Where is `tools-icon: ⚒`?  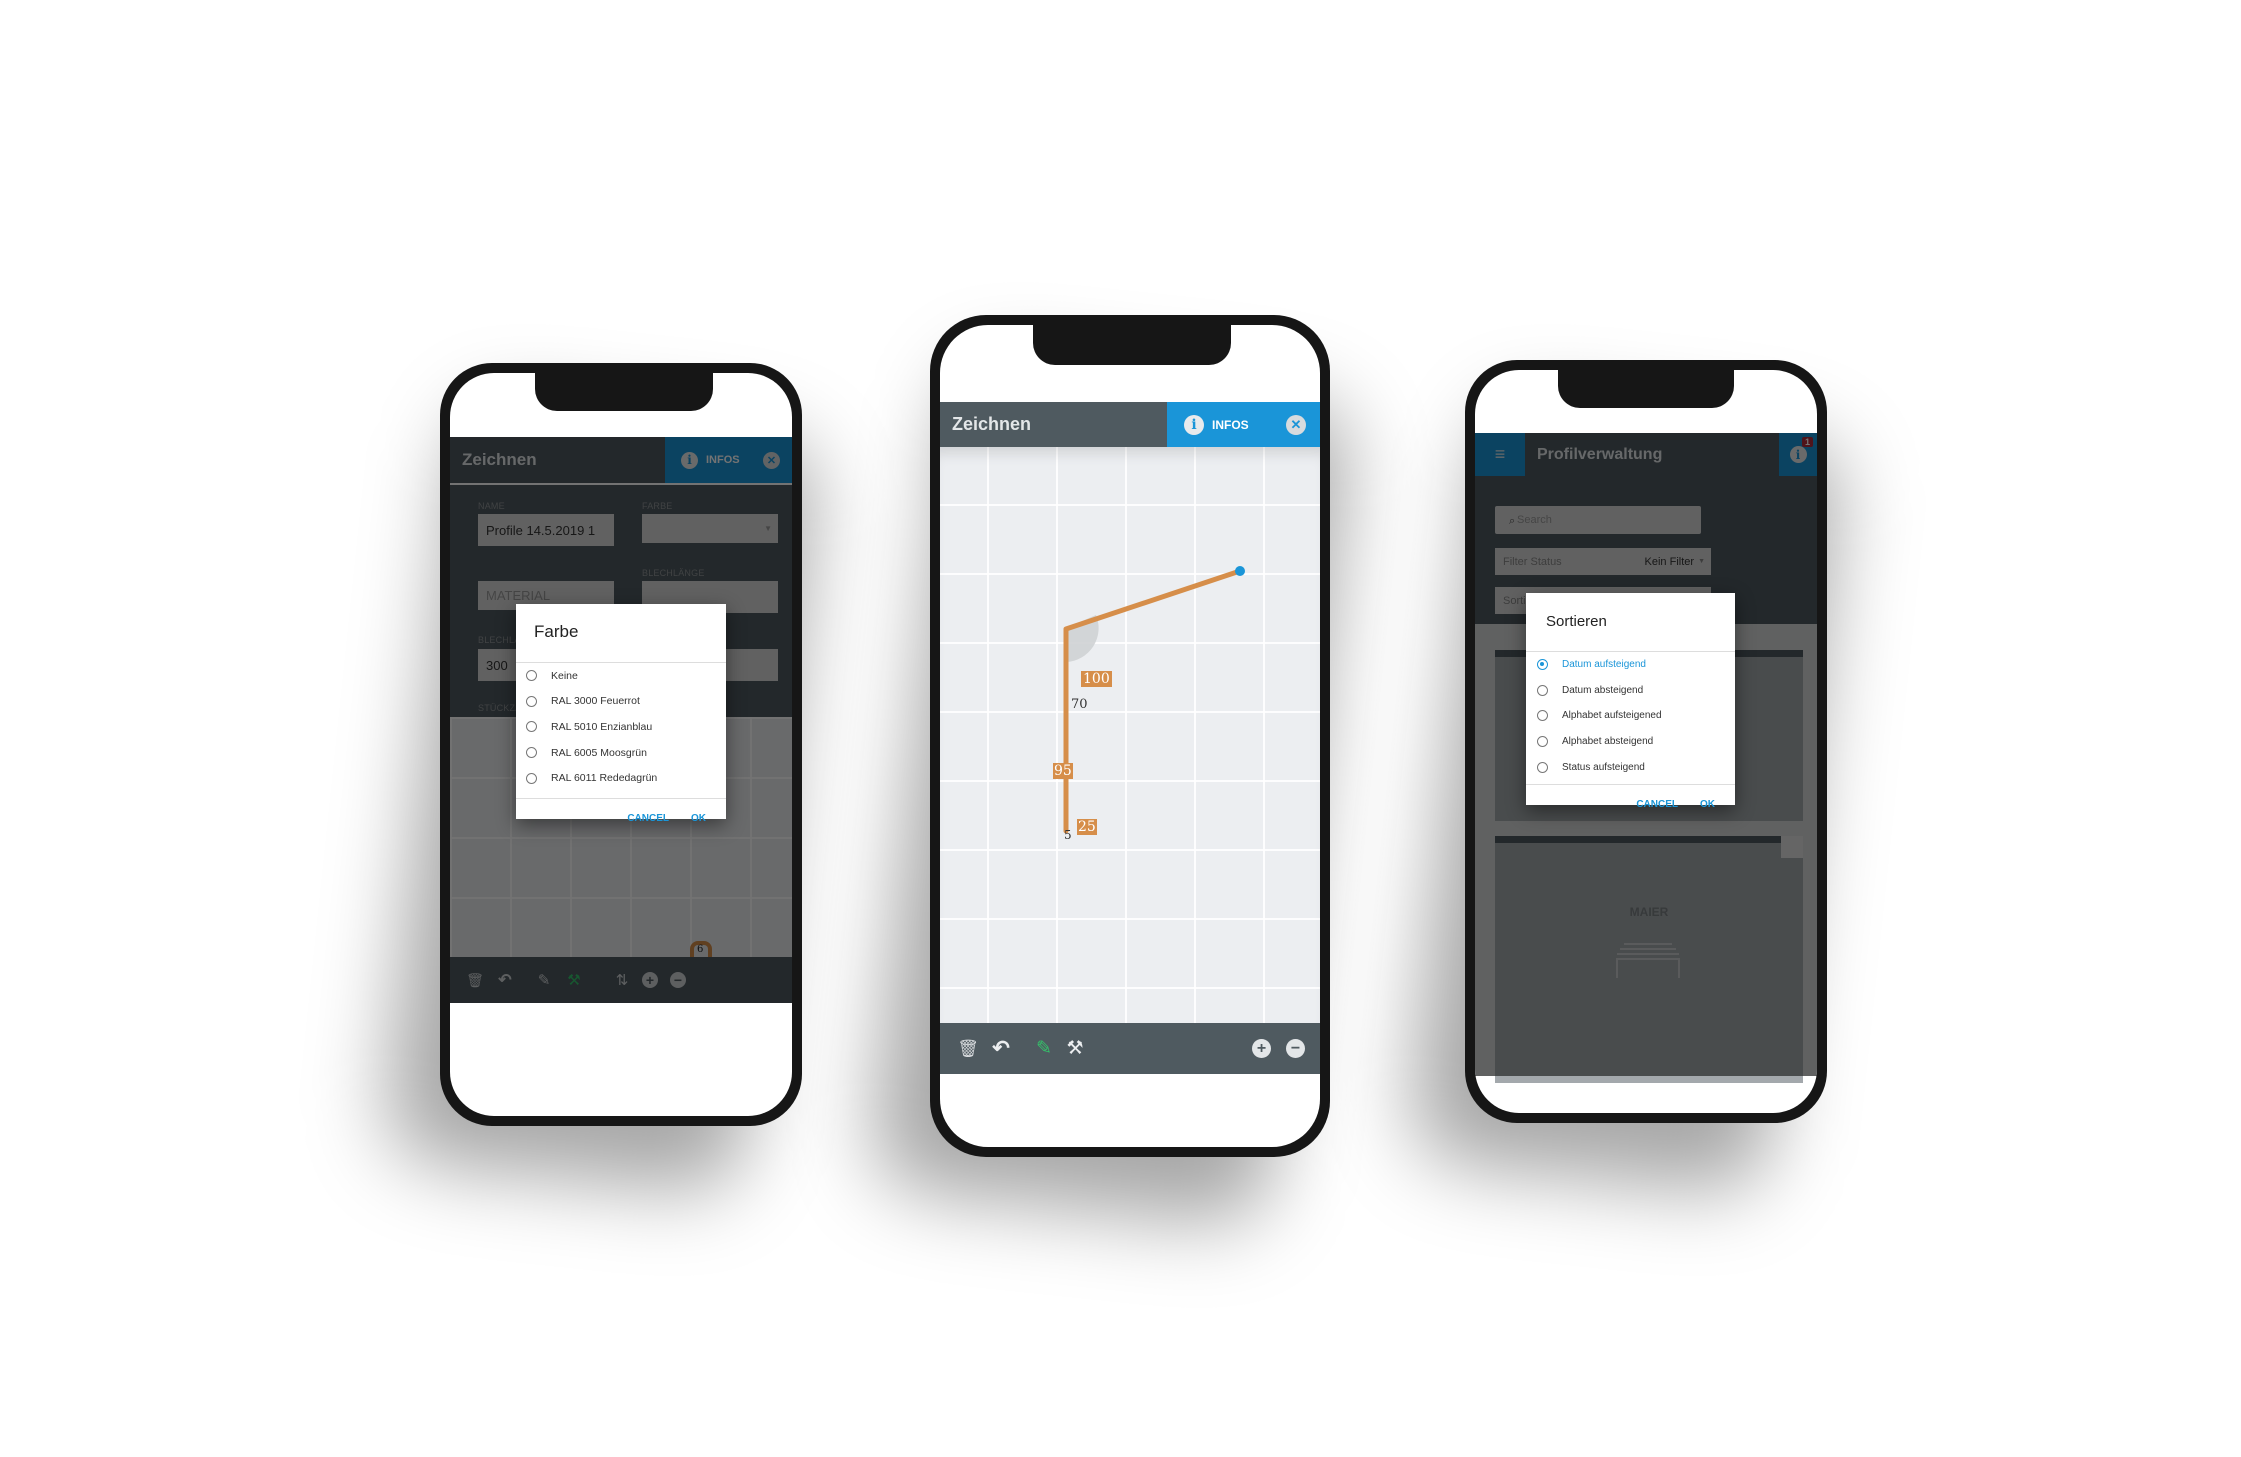 tools-icon: ⚒ is located at coordinates (1075, 1048).